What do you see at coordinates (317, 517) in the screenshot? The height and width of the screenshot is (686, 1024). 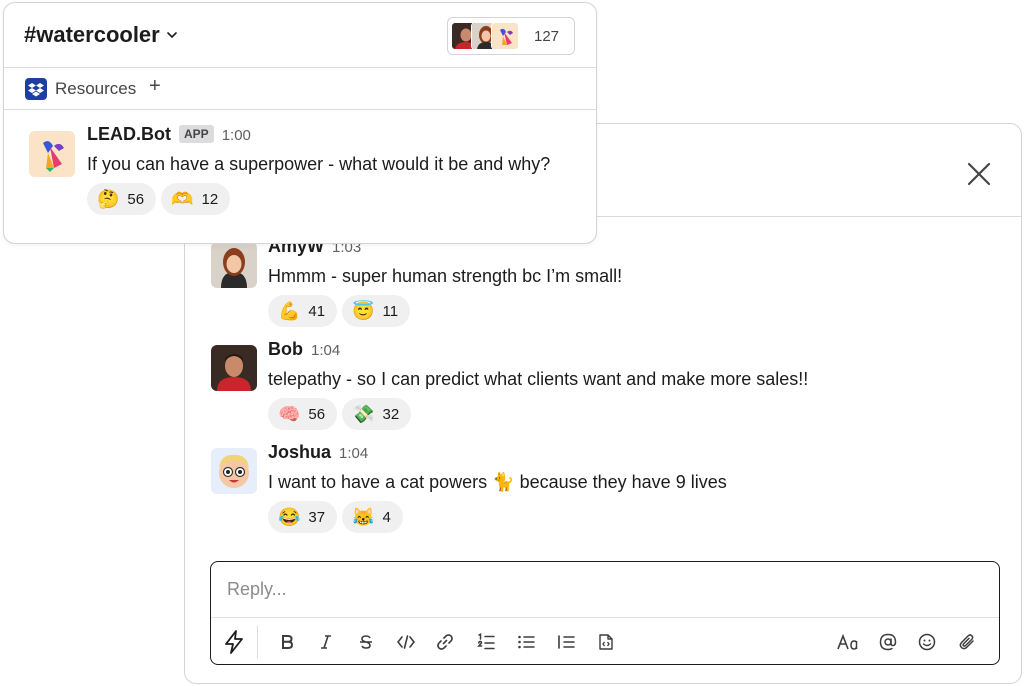 I see `reaction-count: 37` at bounding box center [317, 517].